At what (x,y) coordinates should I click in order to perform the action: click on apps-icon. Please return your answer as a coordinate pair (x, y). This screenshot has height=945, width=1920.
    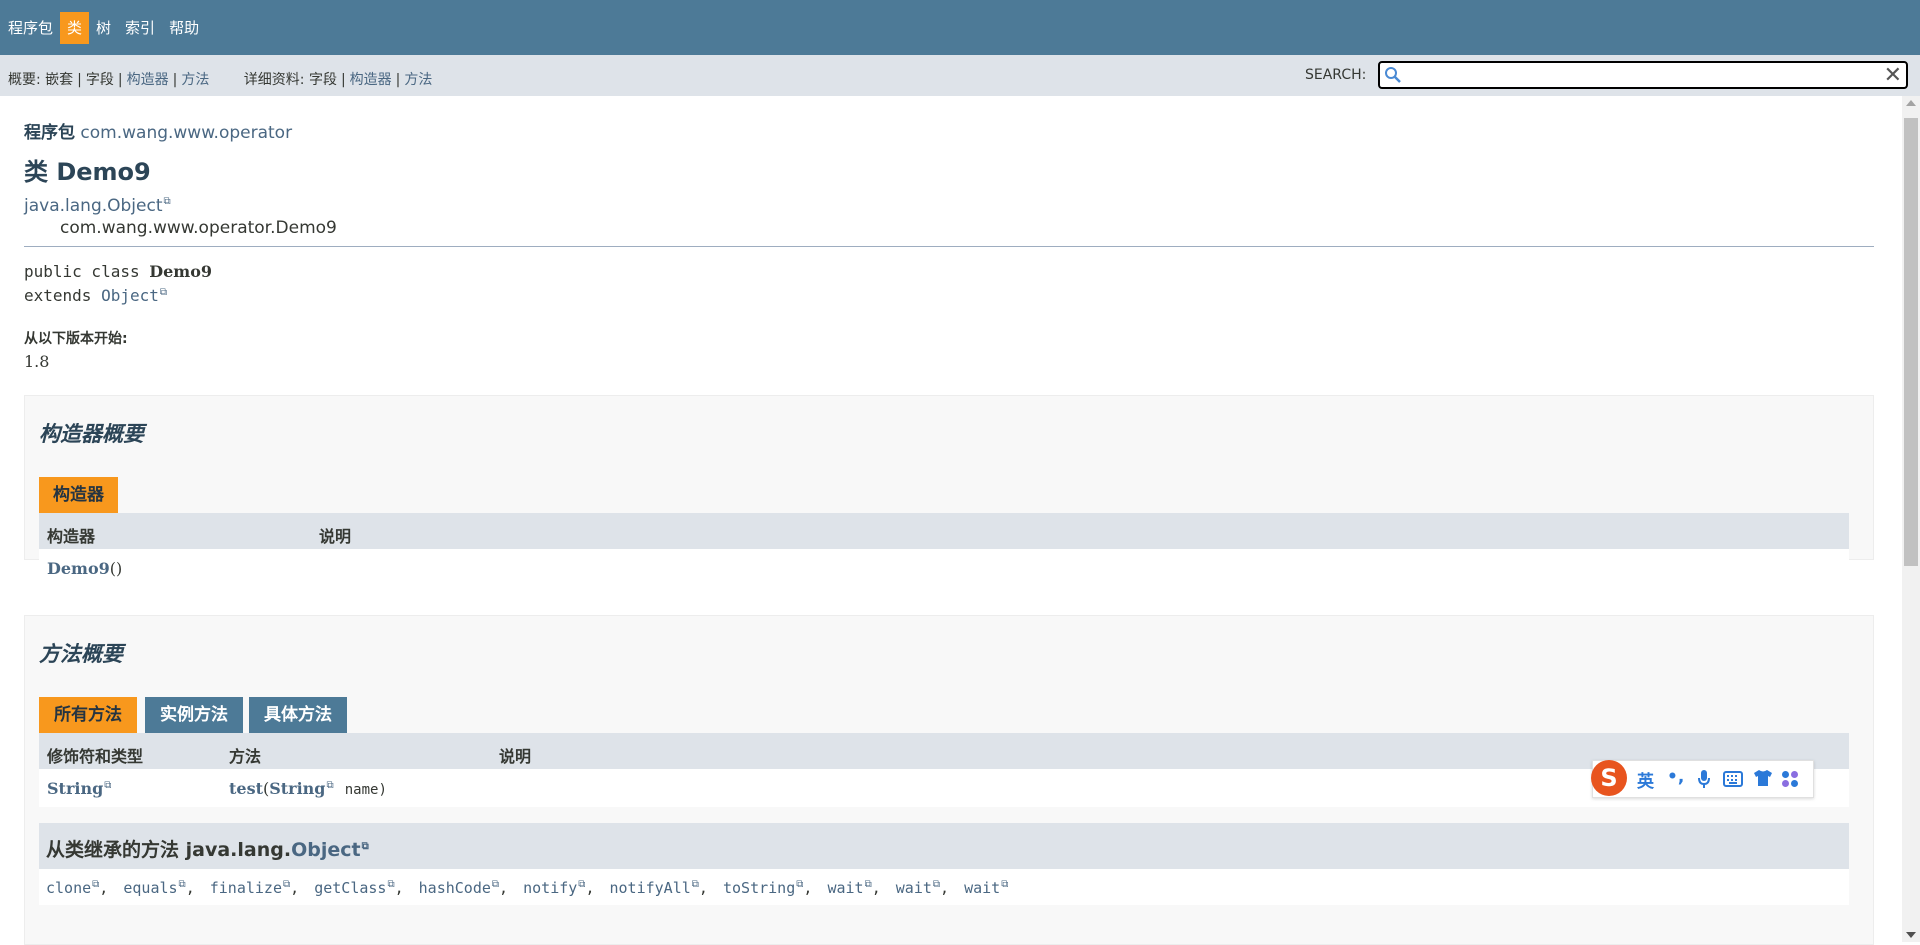
    Looking at the image, I should click on (1790, 779).